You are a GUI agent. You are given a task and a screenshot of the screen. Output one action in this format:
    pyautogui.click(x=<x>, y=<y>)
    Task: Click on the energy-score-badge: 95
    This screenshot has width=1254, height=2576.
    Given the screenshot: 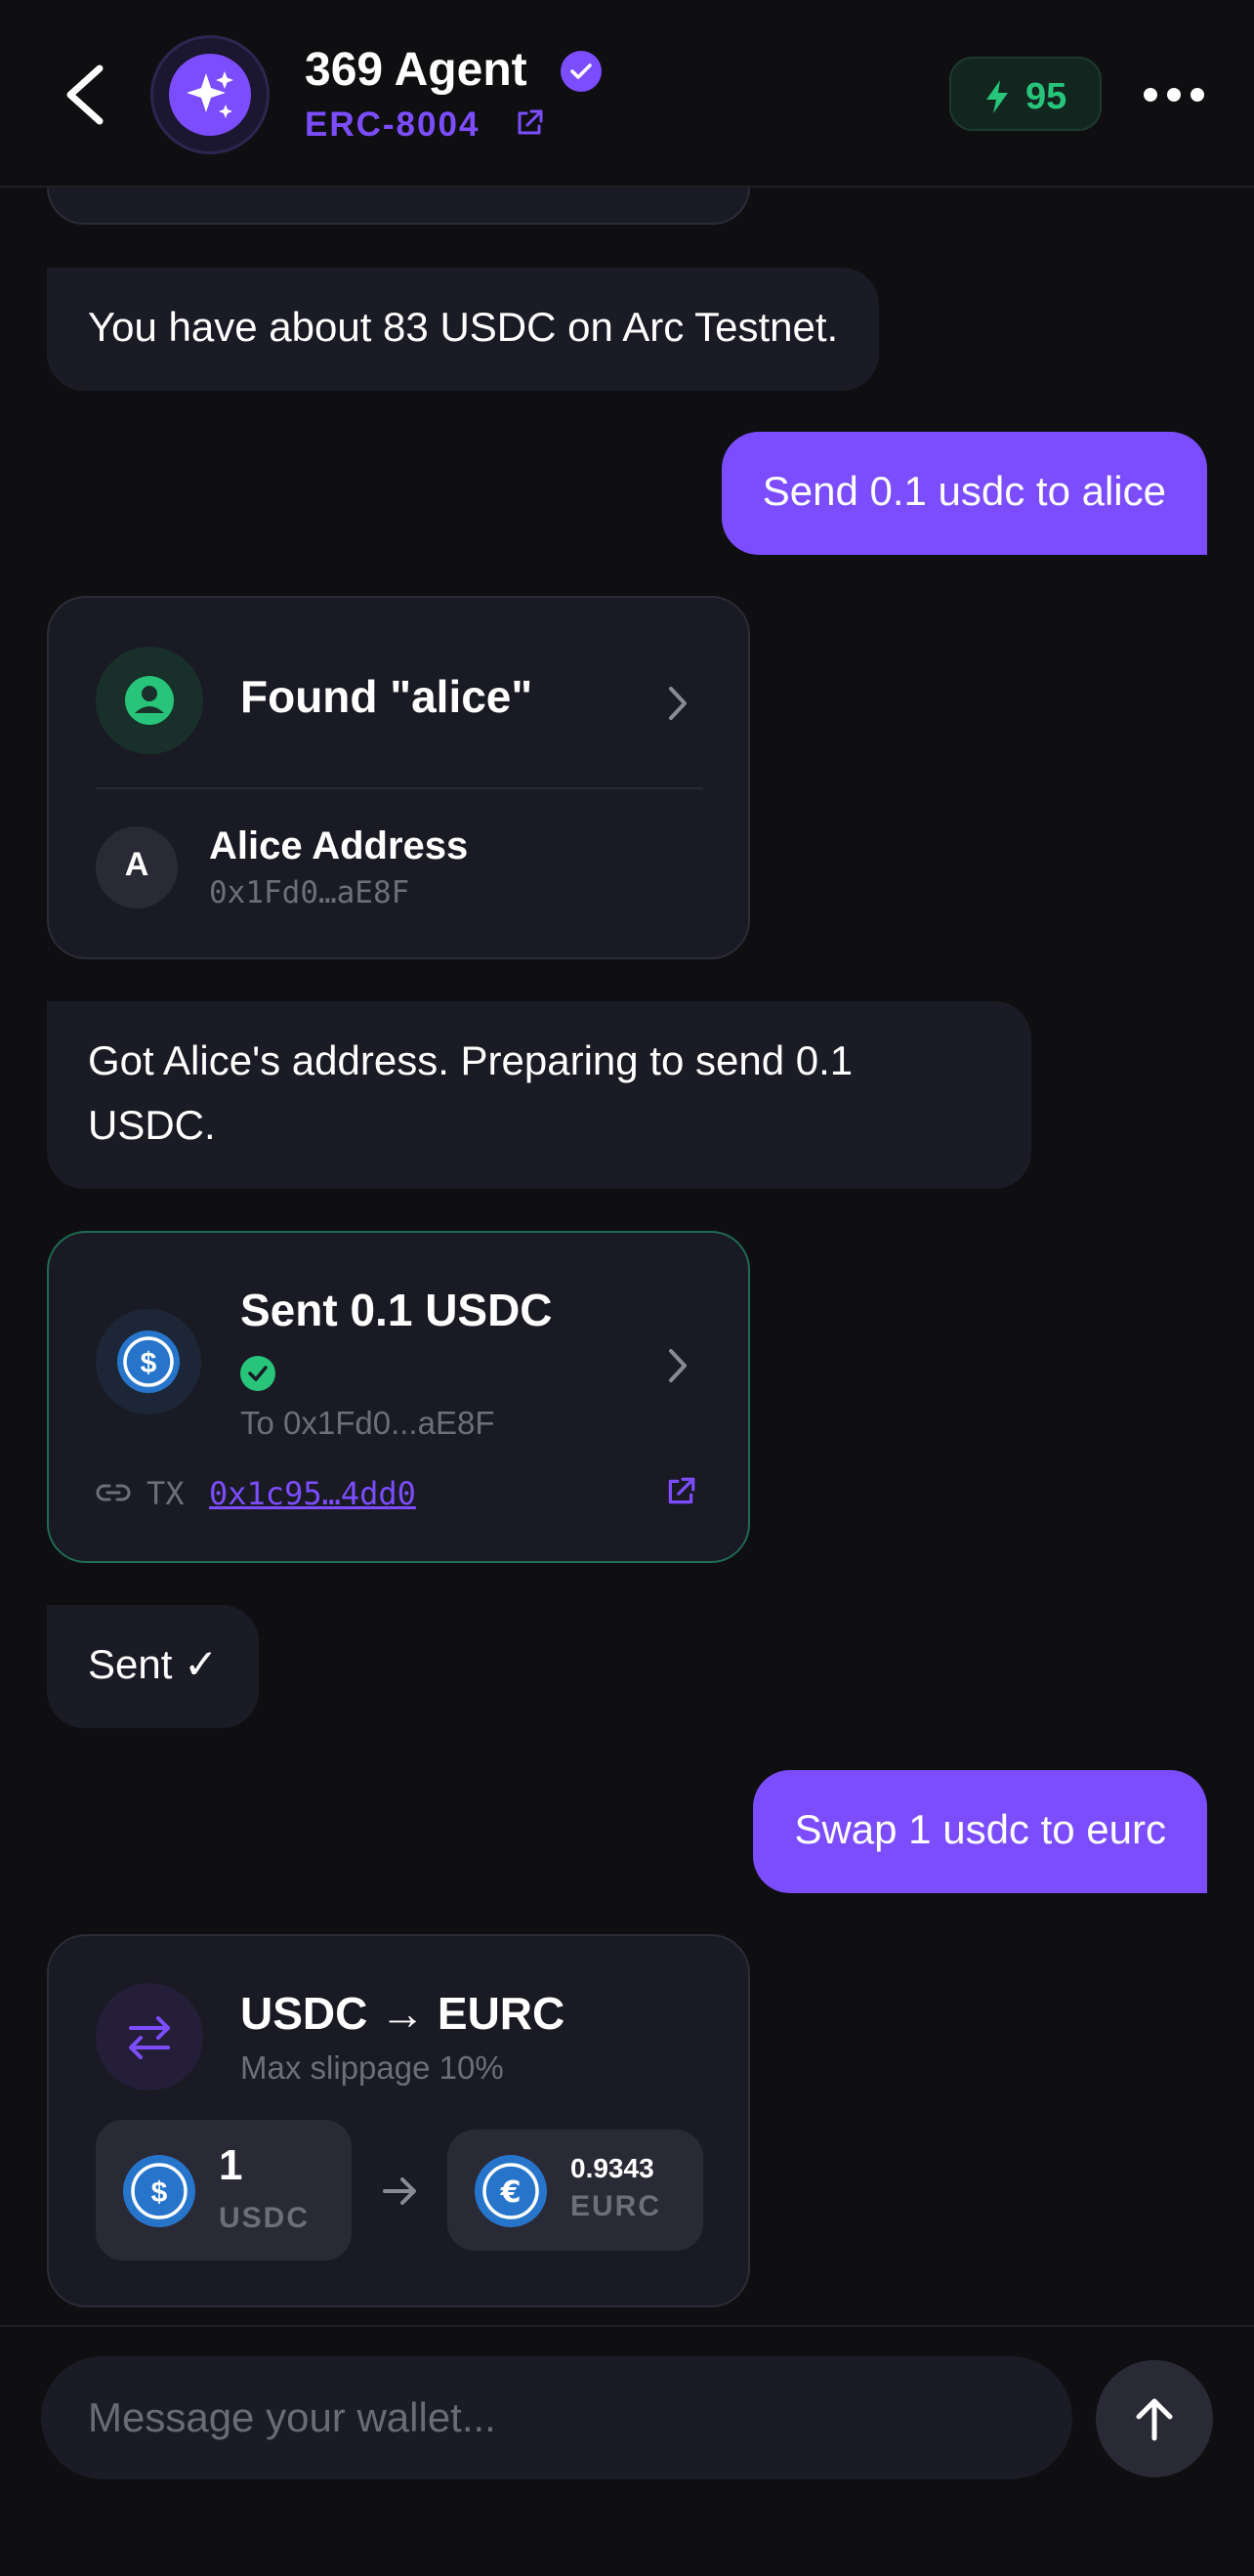 What is the action you would take?
    pyautogui.click(x=1025, y=94)
    